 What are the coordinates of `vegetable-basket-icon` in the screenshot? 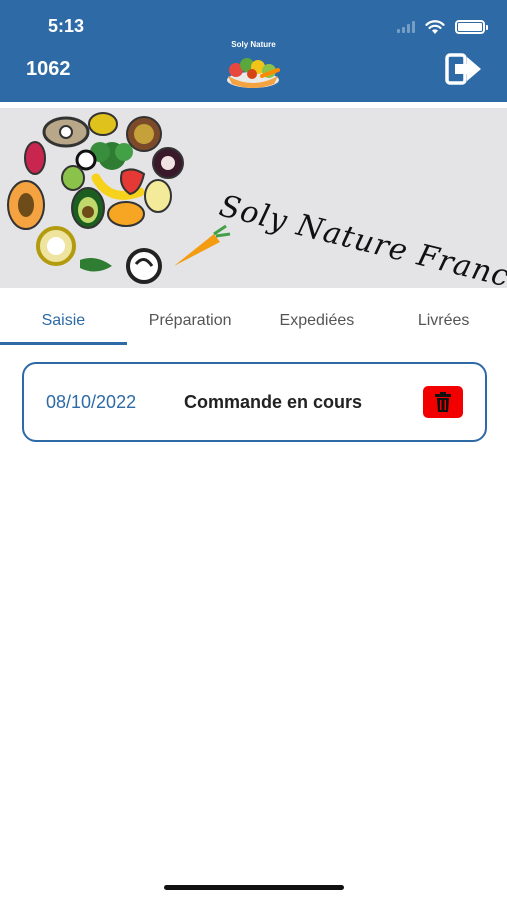 It's located at (253, 70).